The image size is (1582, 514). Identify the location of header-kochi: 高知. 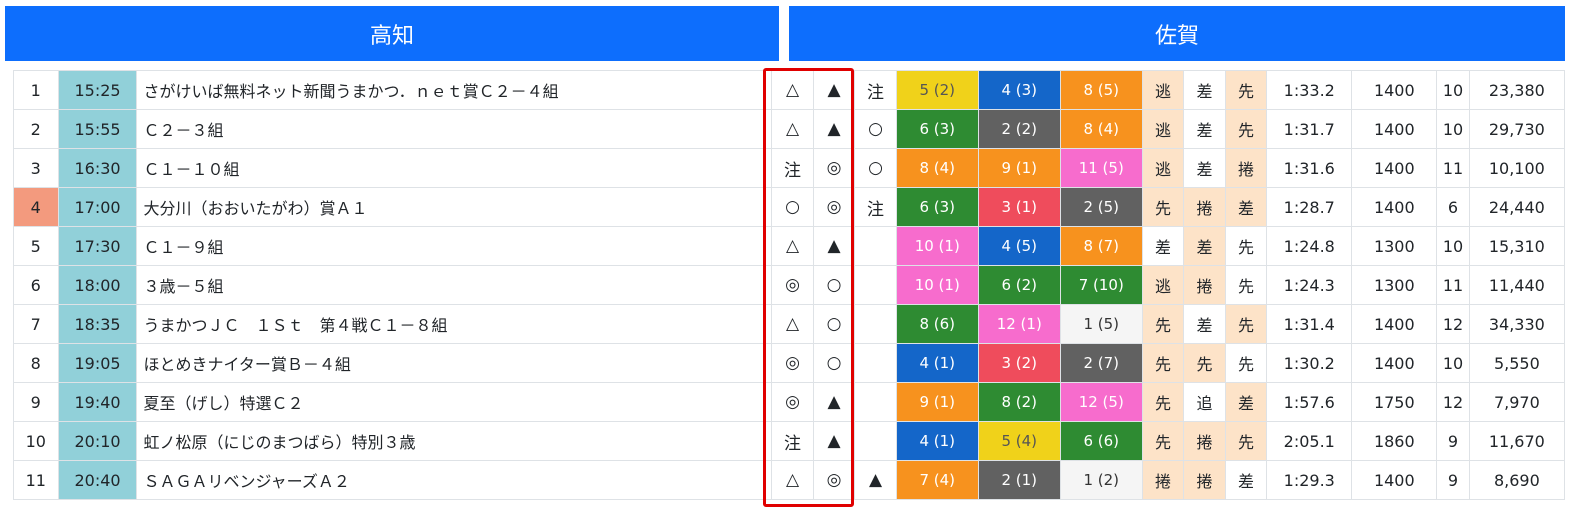
(392, 33).